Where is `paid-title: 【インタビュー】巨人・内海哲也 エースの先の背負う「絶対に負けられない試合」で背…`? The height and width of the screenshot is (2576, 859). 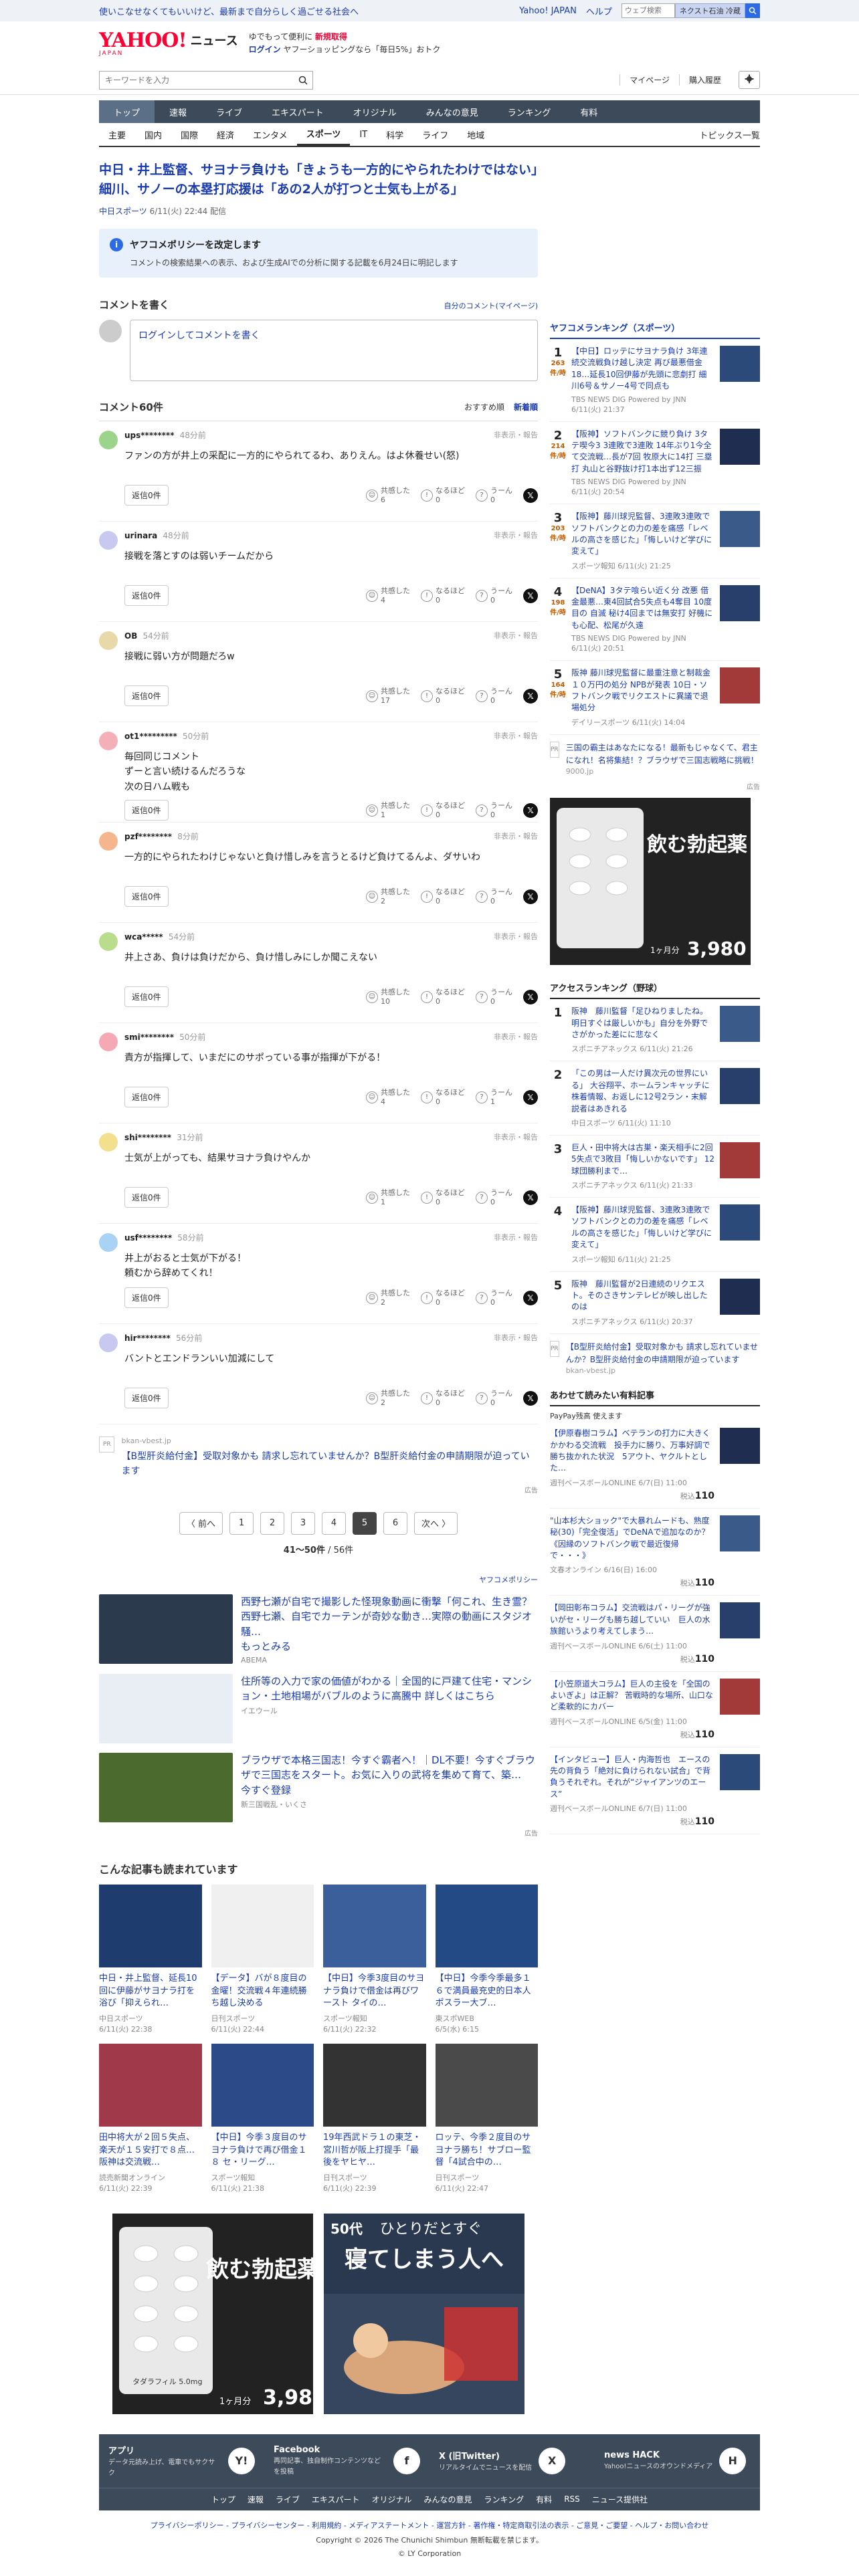 paid-title: 【インタビュー】巨人・内海哲也 エースの先の背負う「絶対に負けられない試合」で背… is located at coordinates (632, 1778).